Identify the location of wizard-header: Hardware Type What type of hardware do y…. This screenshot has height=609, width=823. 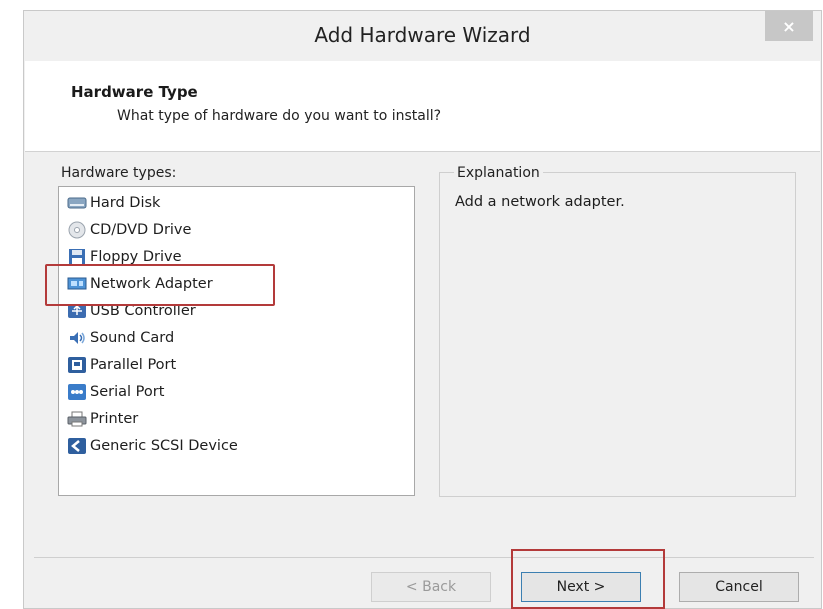
(422, 106).